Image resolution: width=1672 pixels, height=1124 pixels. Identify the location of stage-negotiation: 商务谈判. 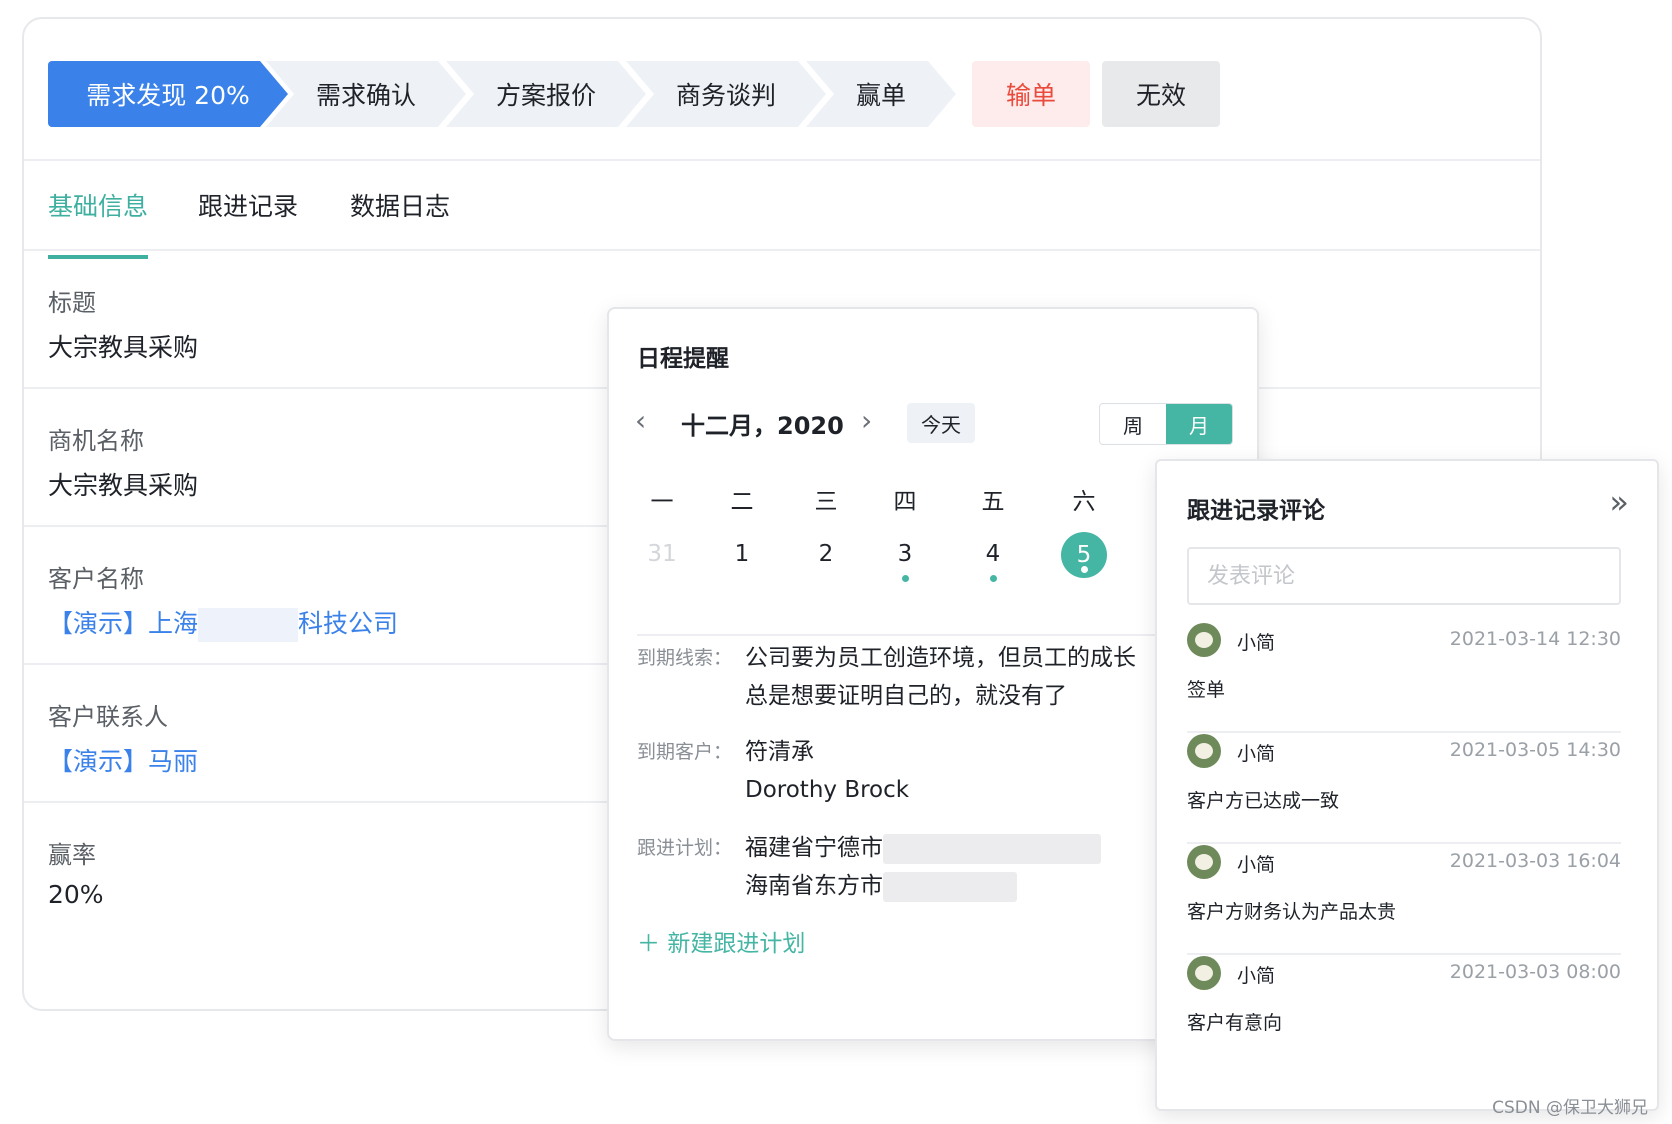
(726, 94).